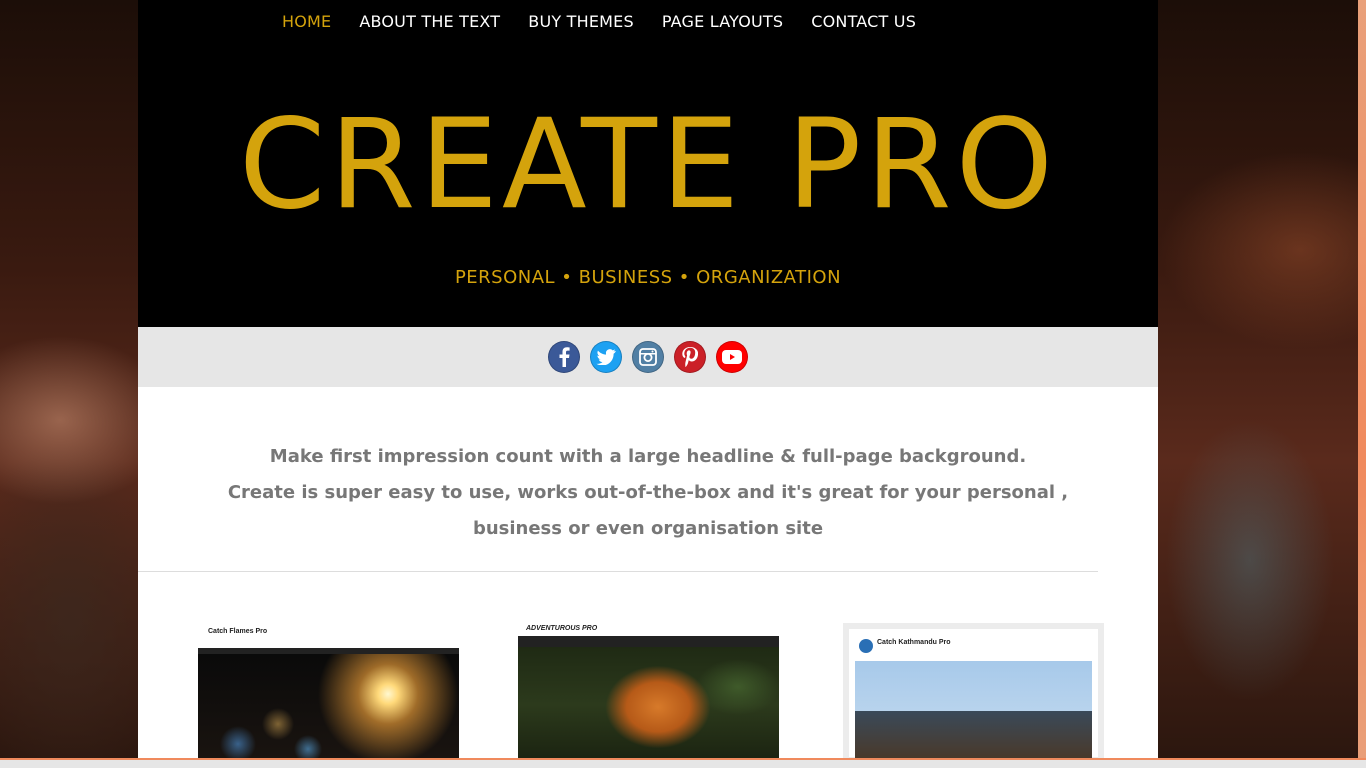  I want to click on theme-thumbnail-adventurous-pro: ADVENTUROUS PRO, so click(648, 693).